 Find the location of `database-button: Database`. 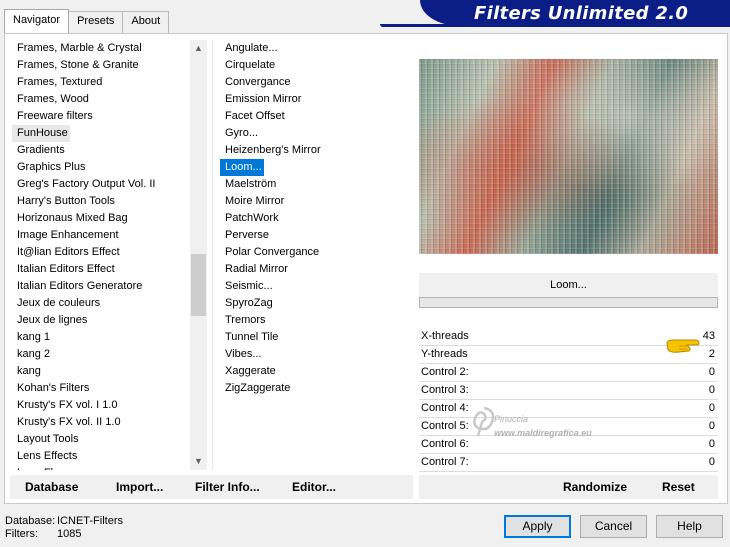

database-button: Database is located at coordinates (51, 487).